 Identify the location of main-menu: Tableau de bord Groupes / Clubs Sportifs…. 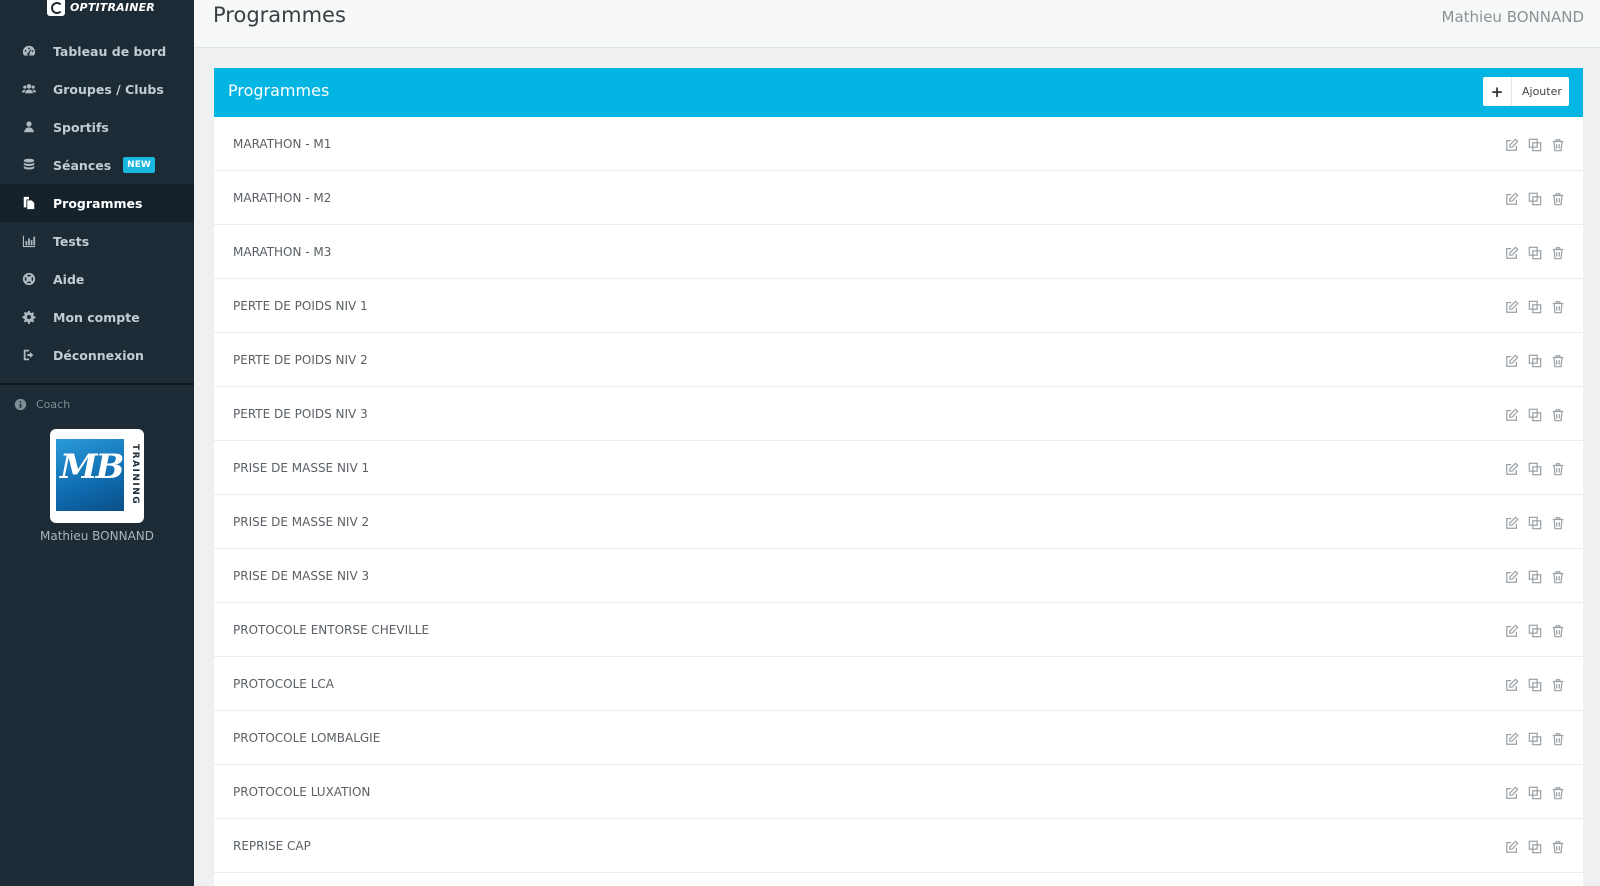
(97, 203).